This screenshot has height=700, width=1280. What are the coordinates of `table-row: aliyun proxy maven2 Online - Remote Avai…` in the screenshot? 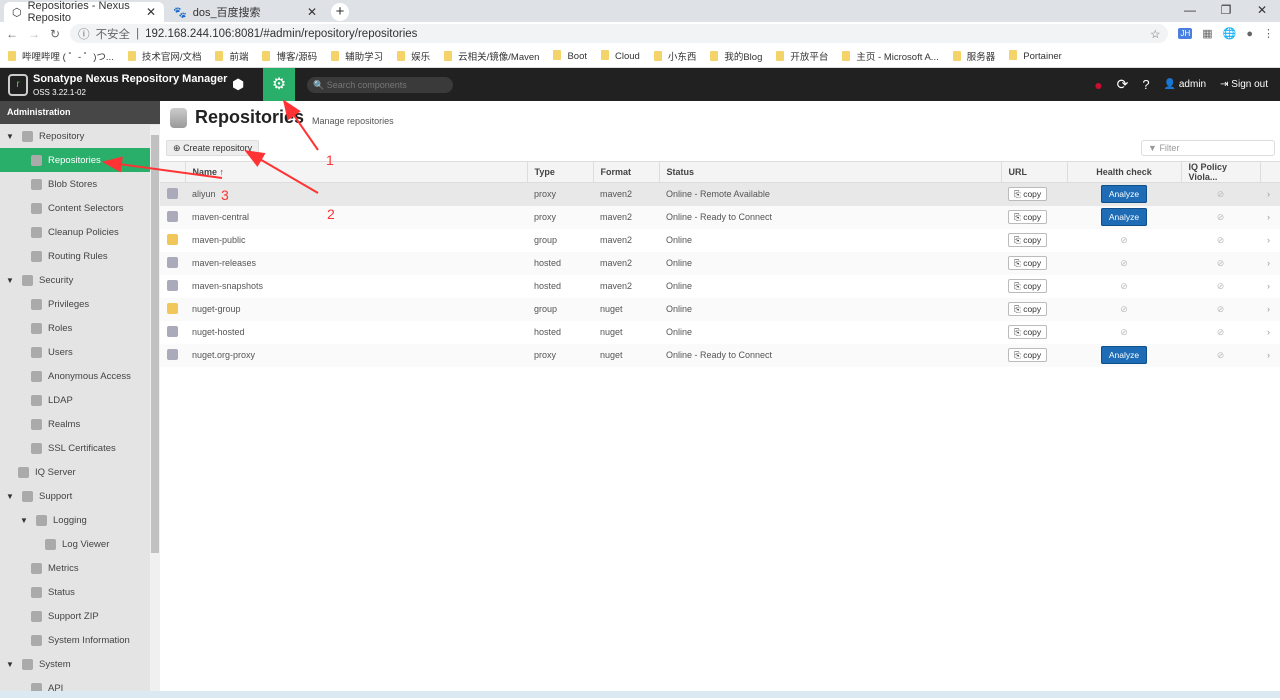 It's located at (720, 194).